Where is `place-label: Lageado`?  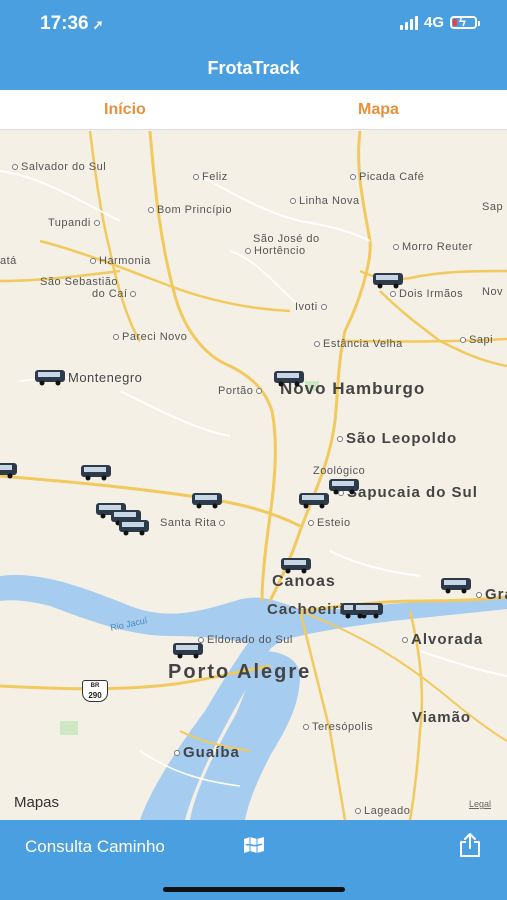
place-label: Lageado is located at coordinates (382, 811).